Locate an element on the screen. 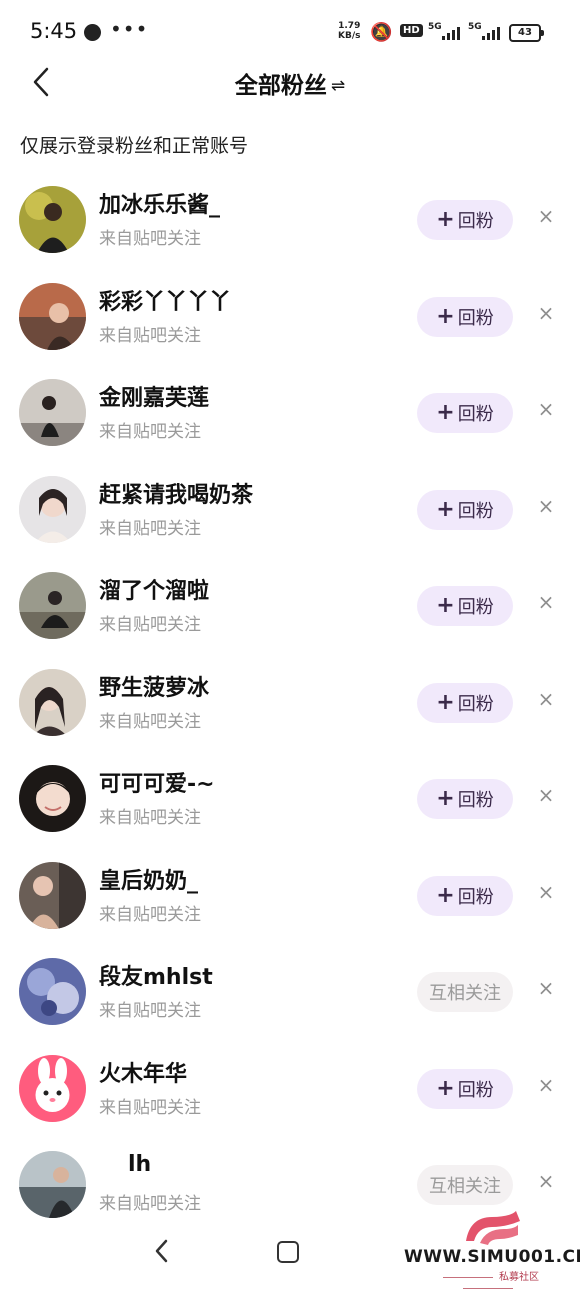  follower-name: 段友mhlst is located at coordinates (156, 977).